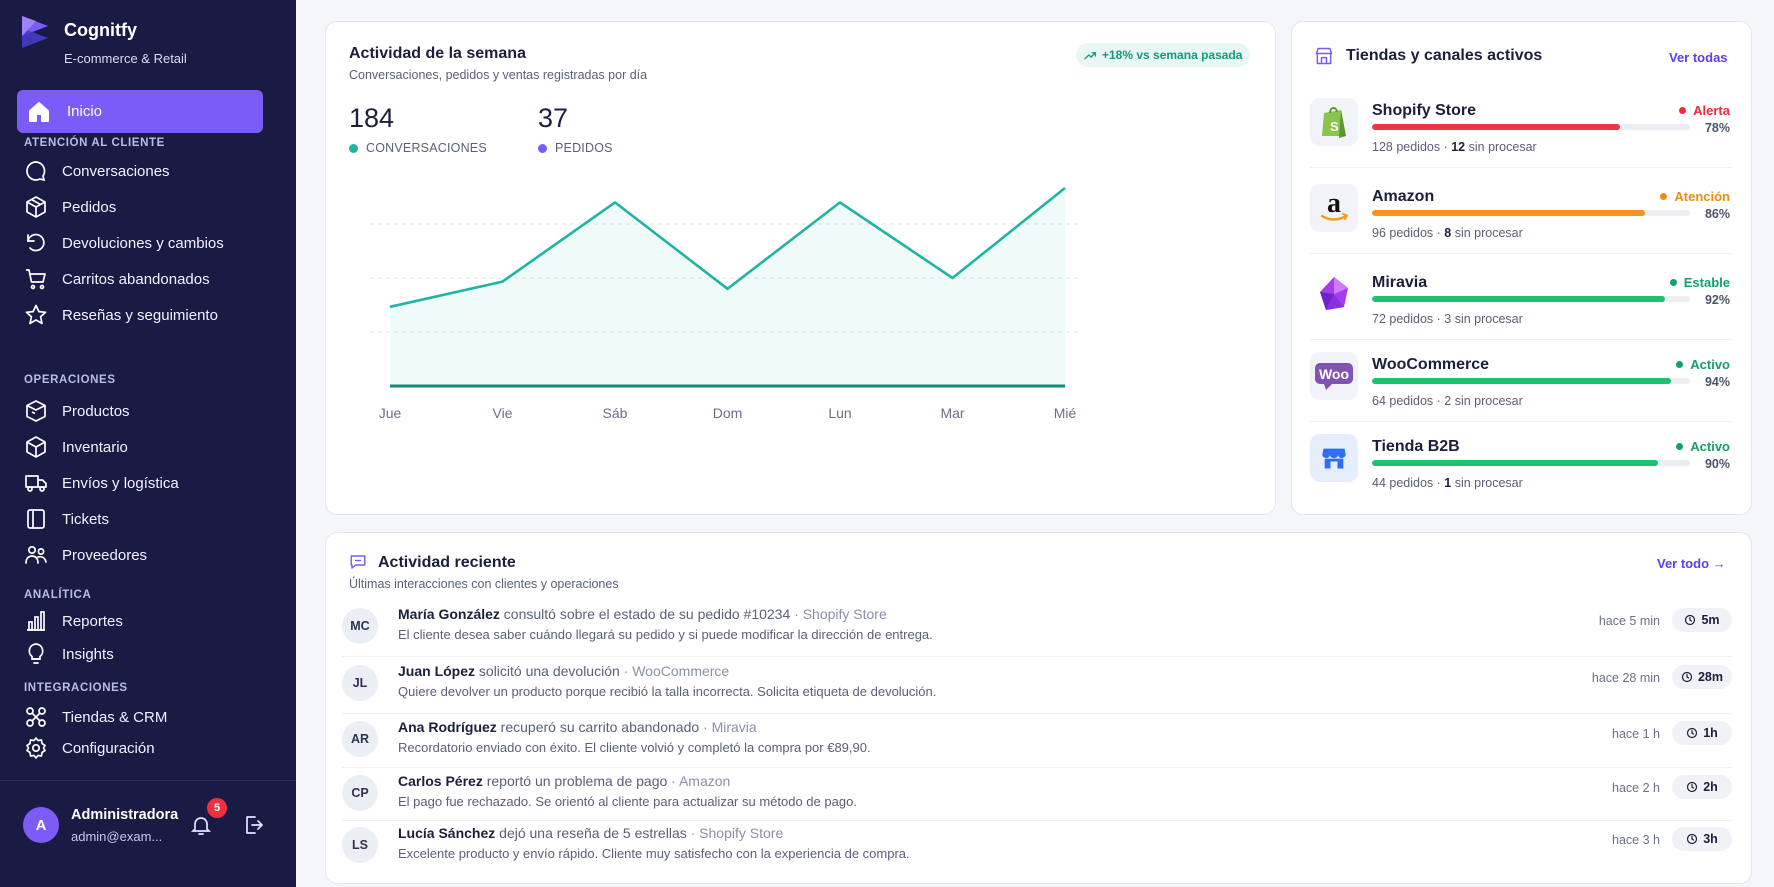  What do you see at coordinates (1699, 282) in the screenshot?
I see `store-status: Estable` at bounding box center [1699, 282].